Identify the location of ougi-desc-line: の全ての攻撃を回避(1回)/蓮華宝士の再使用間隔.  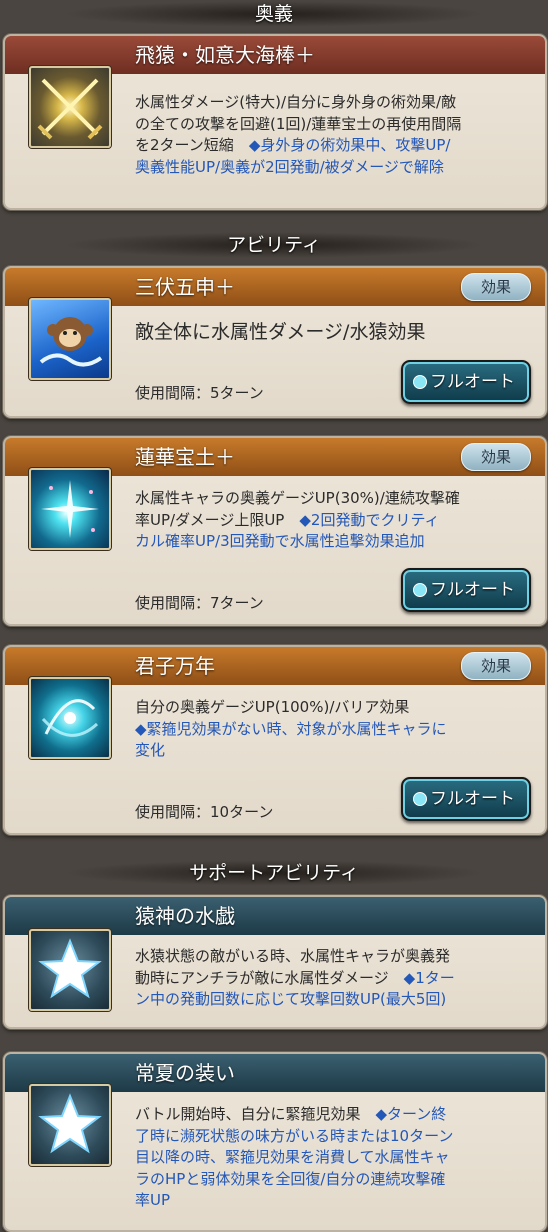
(298, 123).